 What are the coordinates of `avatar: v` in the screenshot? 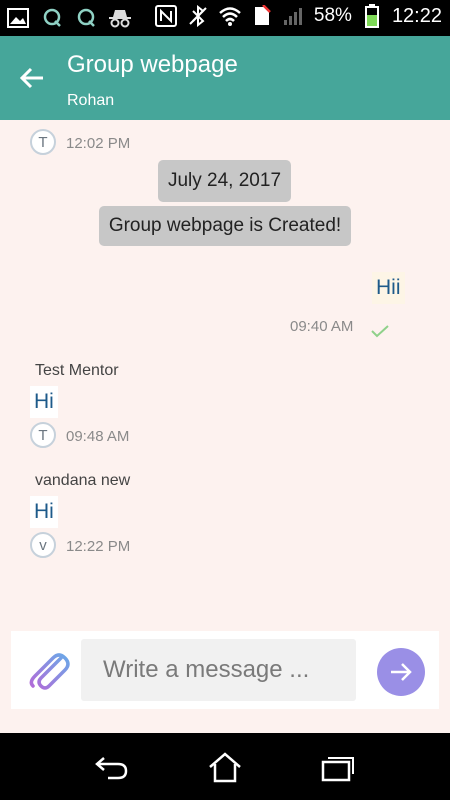 It's located at (43, 545).